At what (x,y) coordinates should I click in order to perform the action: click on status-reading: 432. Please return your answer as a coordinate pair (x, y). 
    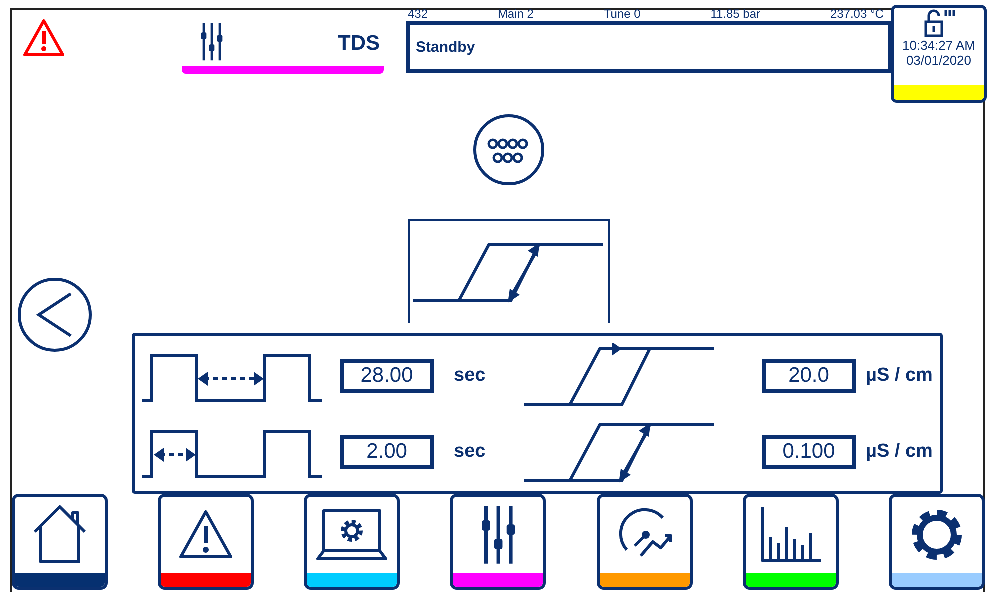
    Looking at the image, I should click on (418, 14).